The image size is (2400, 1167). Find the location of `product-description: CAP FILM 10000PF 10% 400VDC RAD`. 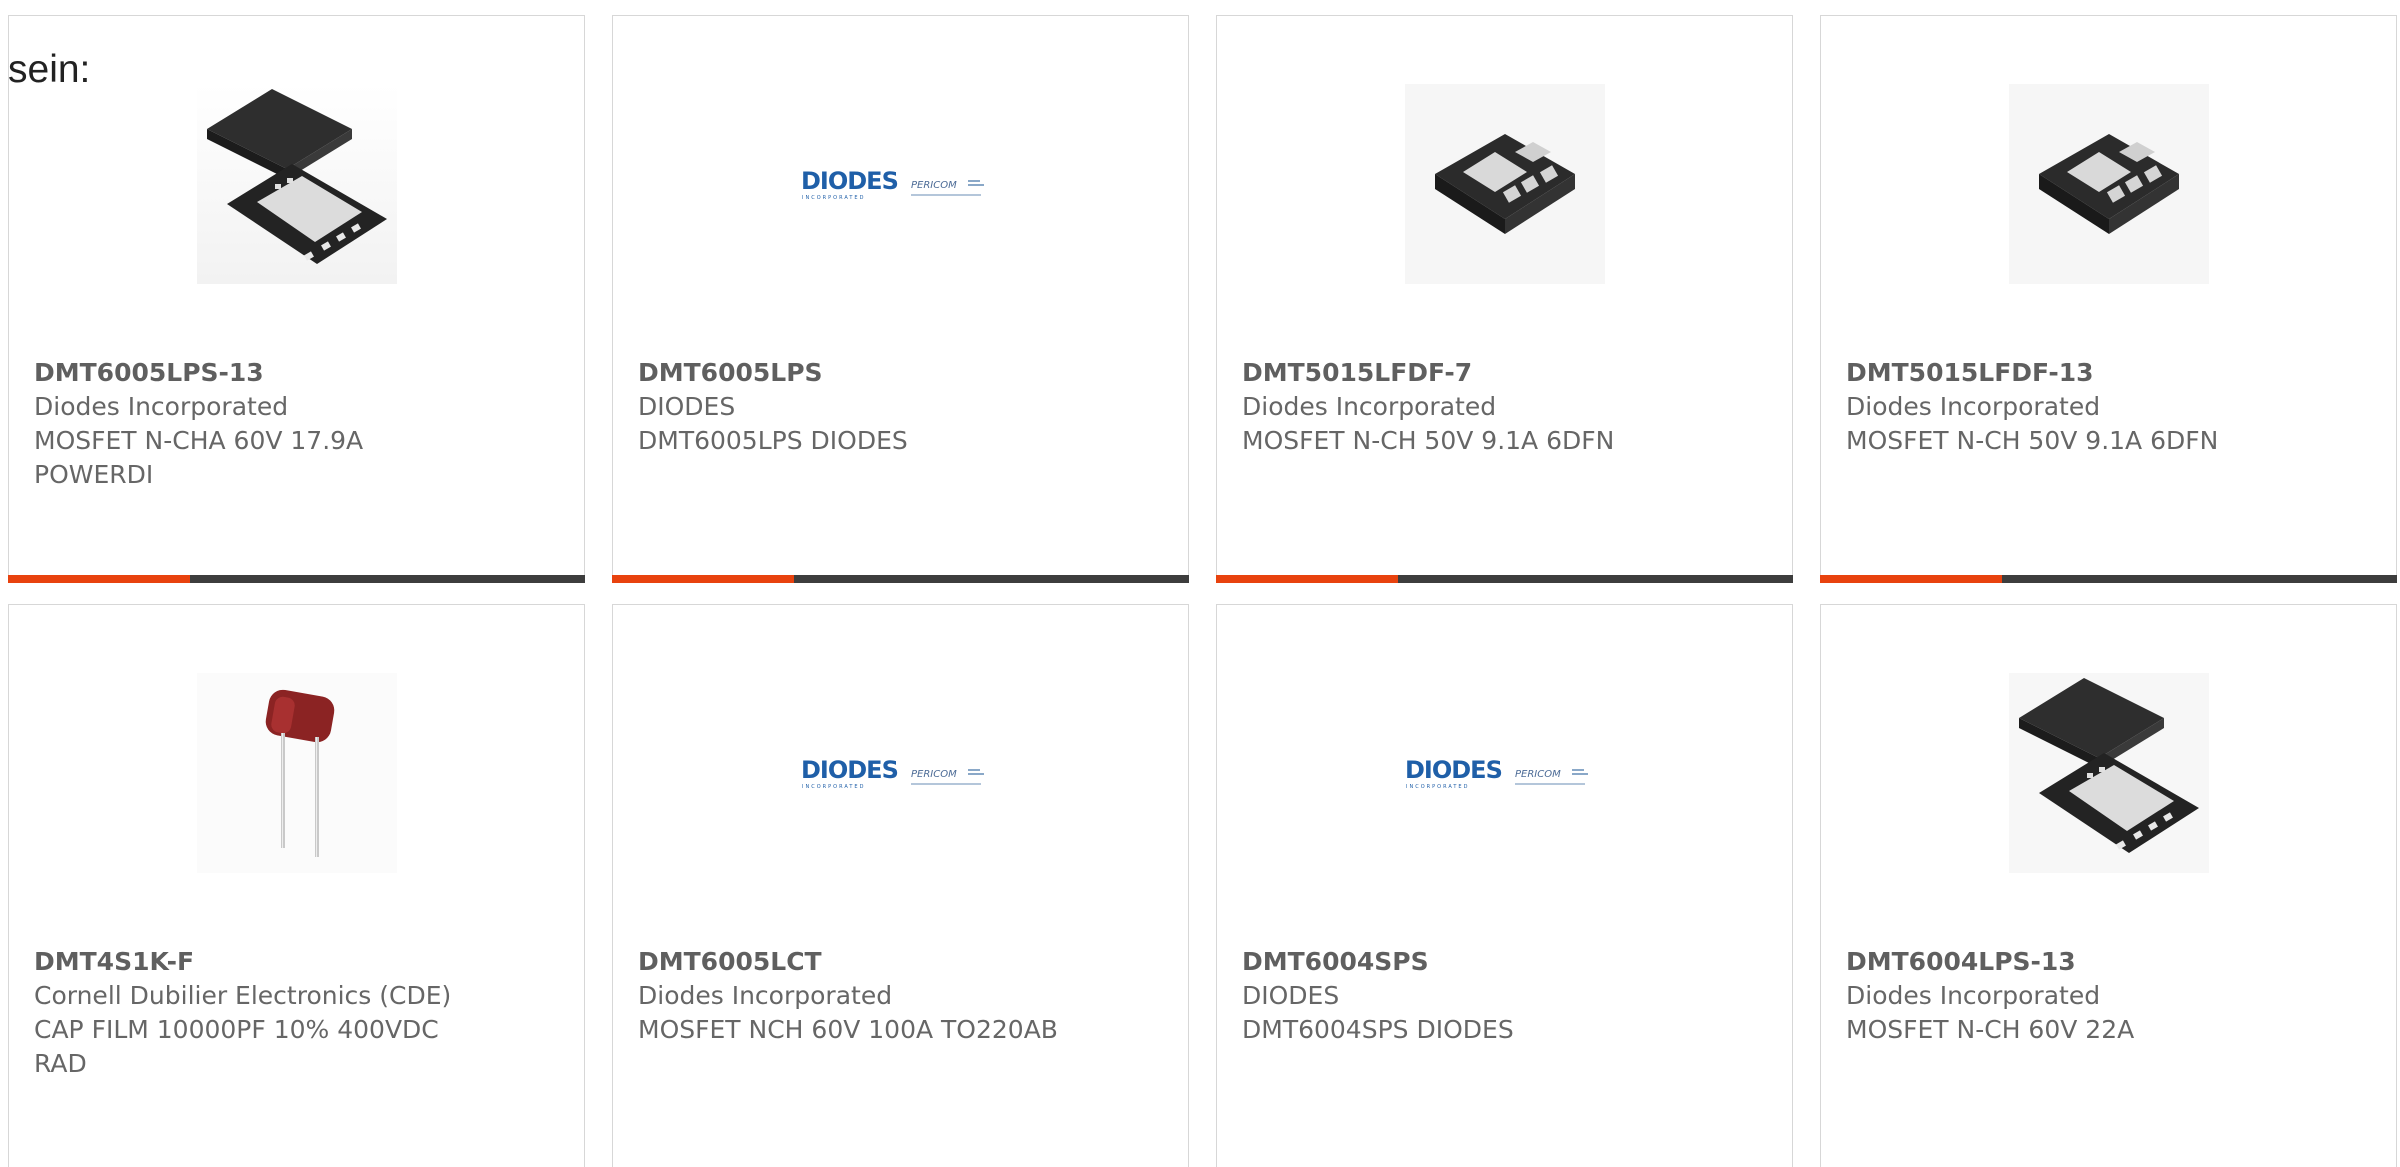

product-description: CAP FILM 10000PF 10% 400VDC RAD is located at coordinates (236, 1046).